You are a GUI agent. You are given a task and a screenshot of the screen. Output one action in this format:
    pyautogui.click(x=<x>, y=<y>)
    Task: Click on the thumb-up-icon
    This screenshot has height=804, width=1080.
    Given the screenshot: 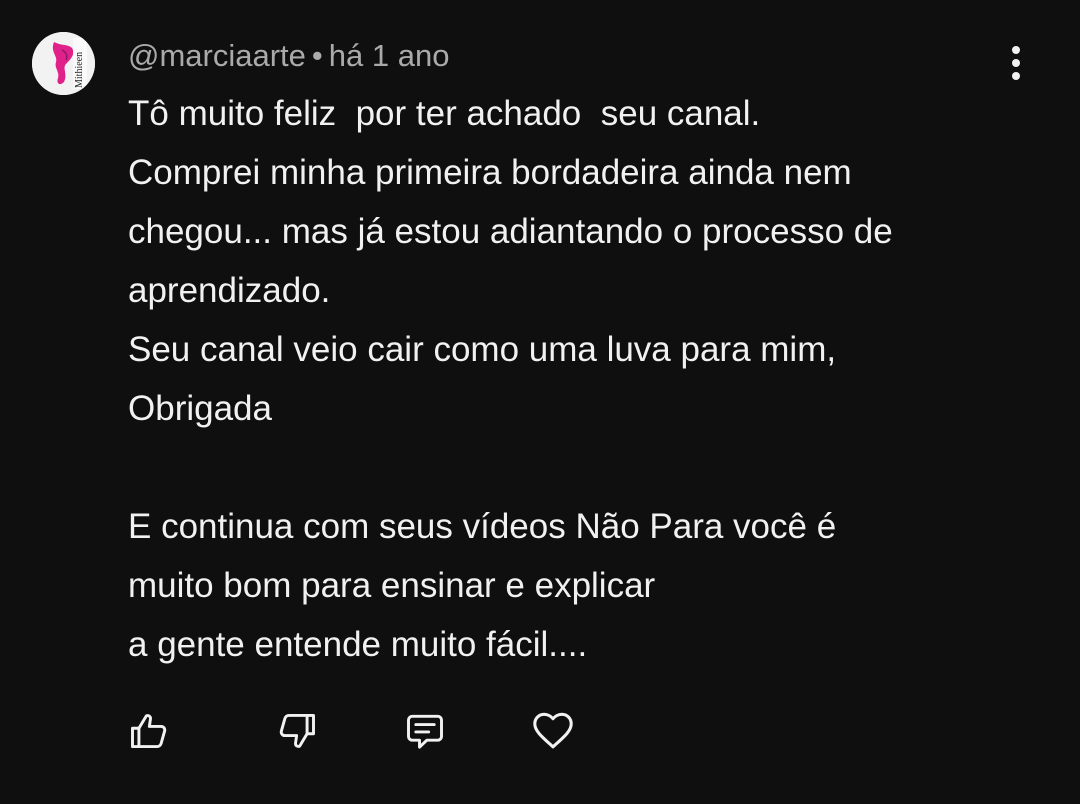 What is the action you would take?
    pyautogui.click(x=149, y=731)
    